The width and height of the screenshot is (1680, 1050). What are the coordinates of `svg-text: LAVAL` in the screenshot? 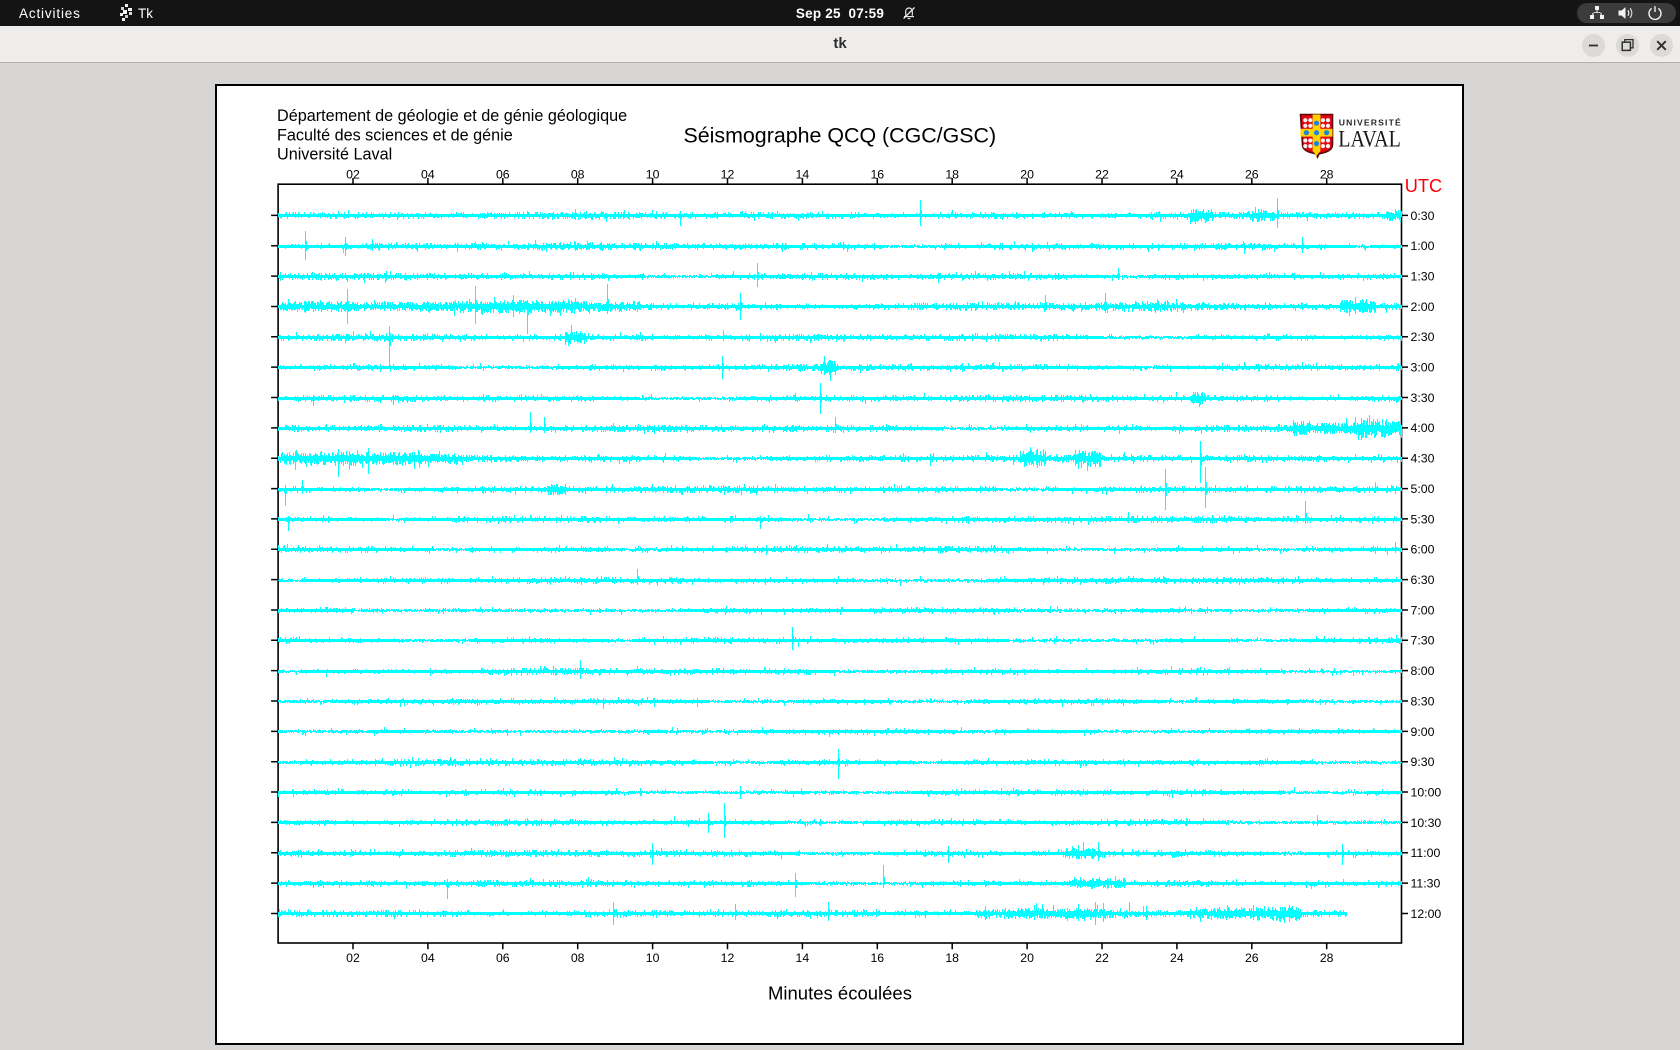 It's located at (1369, 139).